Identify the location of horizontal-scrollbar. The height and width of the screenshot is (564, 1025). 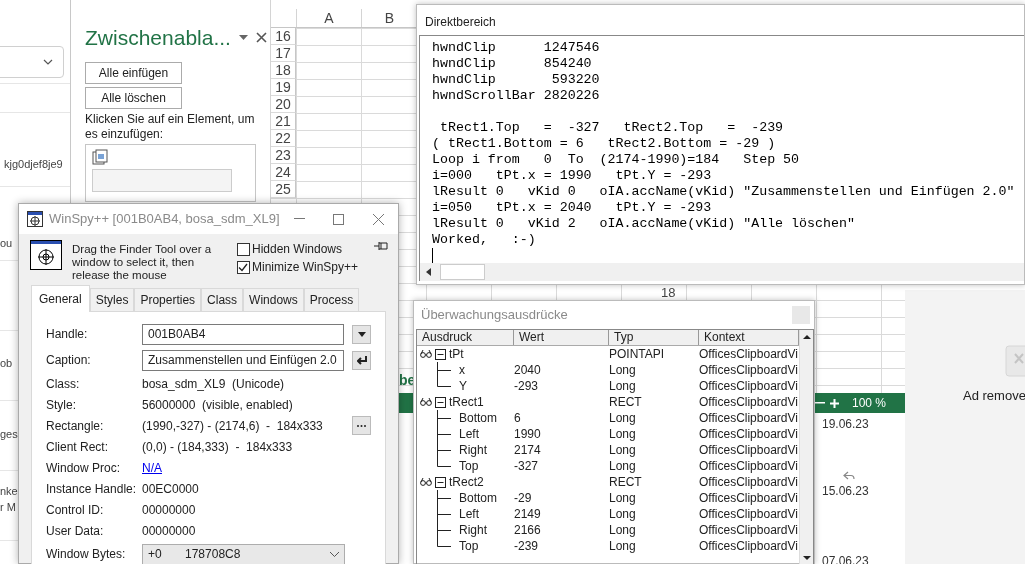
(721, 272).